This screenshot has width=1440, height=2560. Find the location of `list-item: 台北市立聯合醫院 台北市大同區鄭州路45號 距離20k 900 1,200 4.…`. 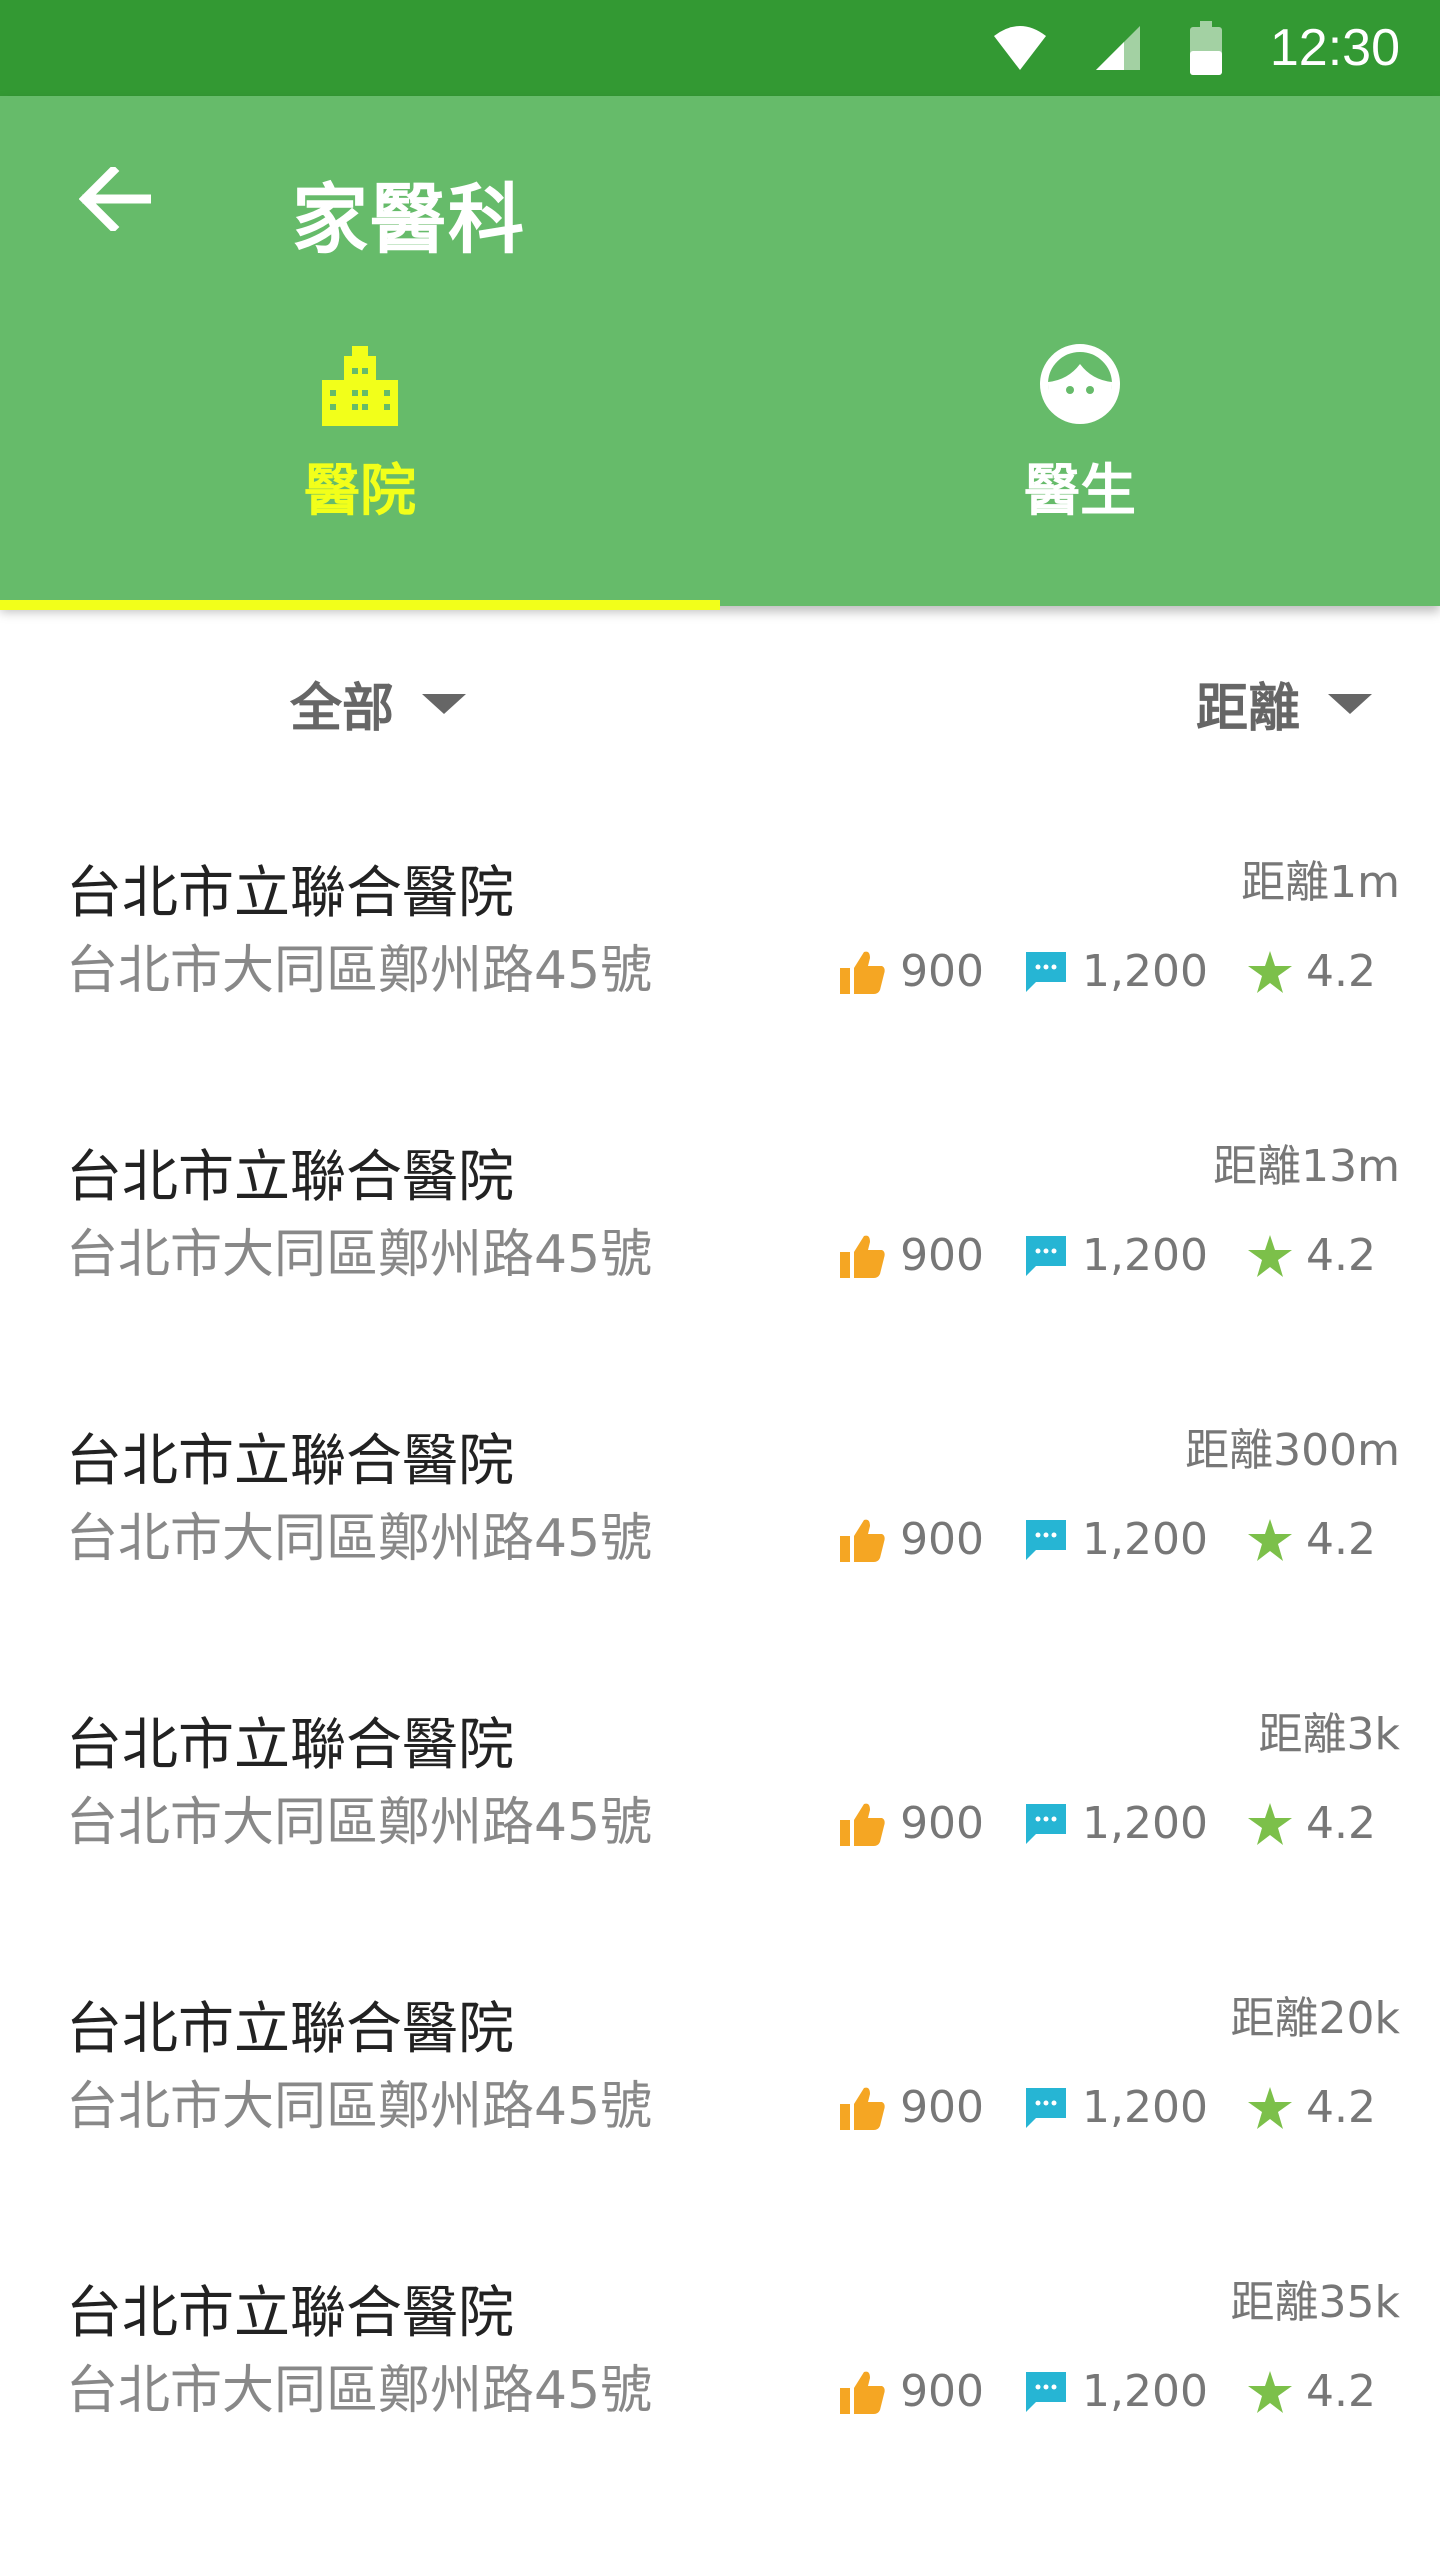

list-item: 台北市立聯合醫院 台北市大同區鄭州路45號 距離20k 900 1,200 4.… is located at coordinates (720, 2064).